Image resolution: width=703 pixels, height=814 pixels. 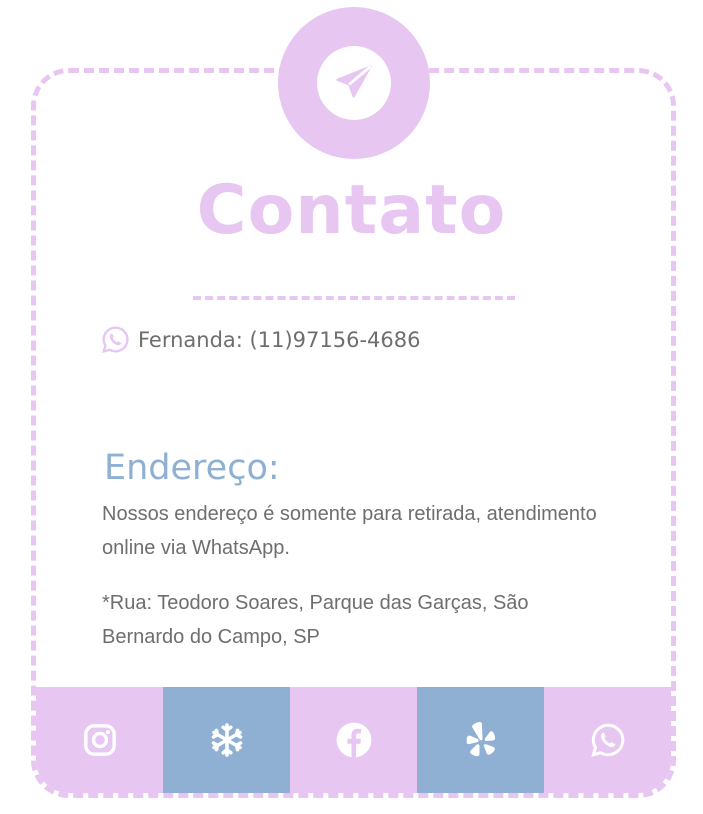 I want to click on yelp-button, so click(x=480, y=740).